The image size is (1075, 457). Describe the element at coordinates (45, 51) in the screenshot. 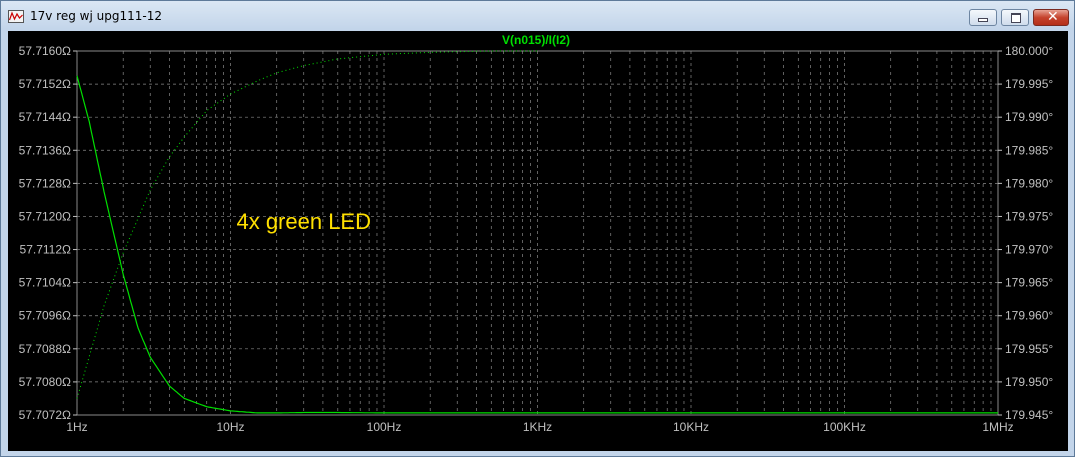

I see `left-tick-label: 57.7160Ω` at that location.